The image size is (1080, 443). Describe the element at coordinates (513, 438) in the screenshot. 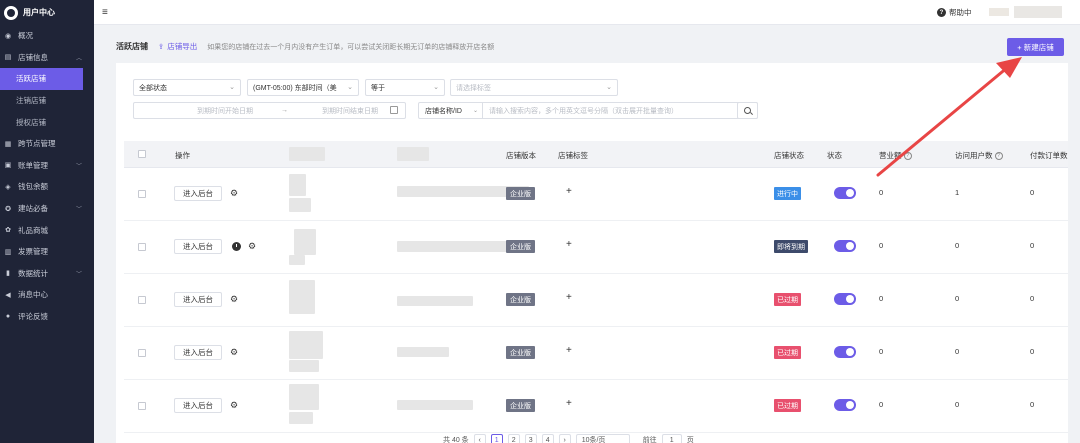

I see `page-2-button: 2` at that location.